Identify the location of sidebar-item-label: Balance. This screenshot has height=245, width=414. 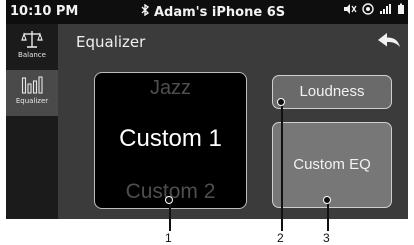
(32, 55).